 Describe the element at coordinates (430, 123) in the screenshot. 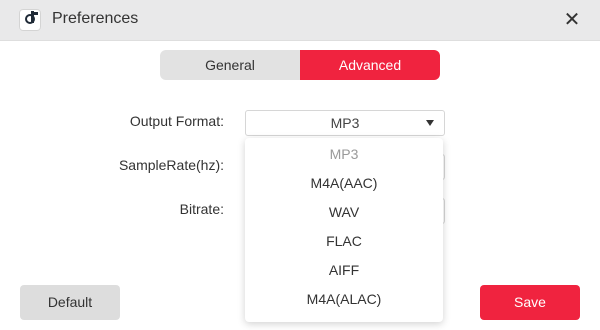

I see `caret-down-icon` at that location.